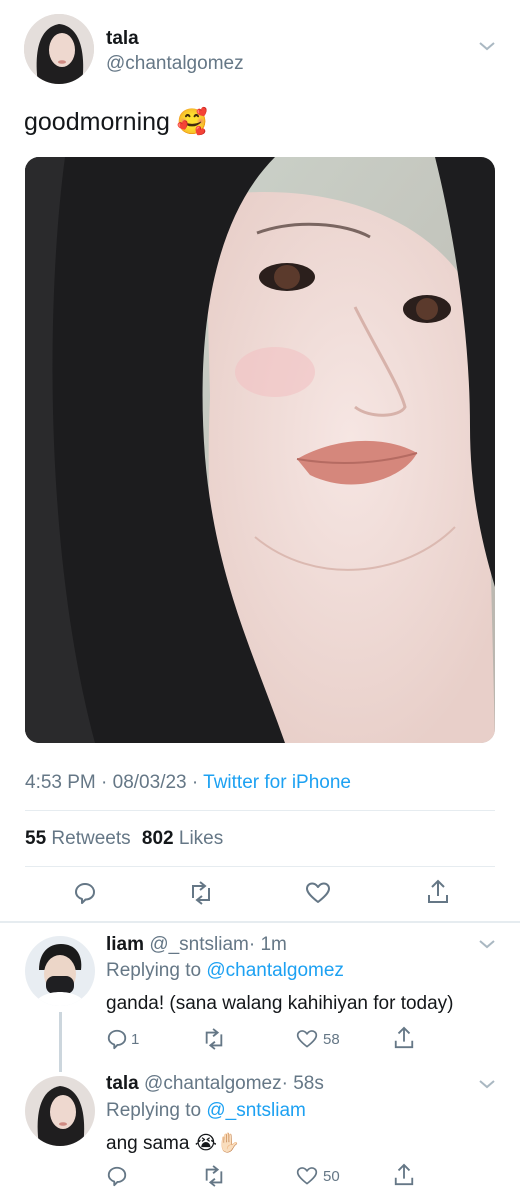 The width and height of the screenshot is (520, 1200). I want to click on smiling-hearts-emoji: 🥰, so click(192, 122).